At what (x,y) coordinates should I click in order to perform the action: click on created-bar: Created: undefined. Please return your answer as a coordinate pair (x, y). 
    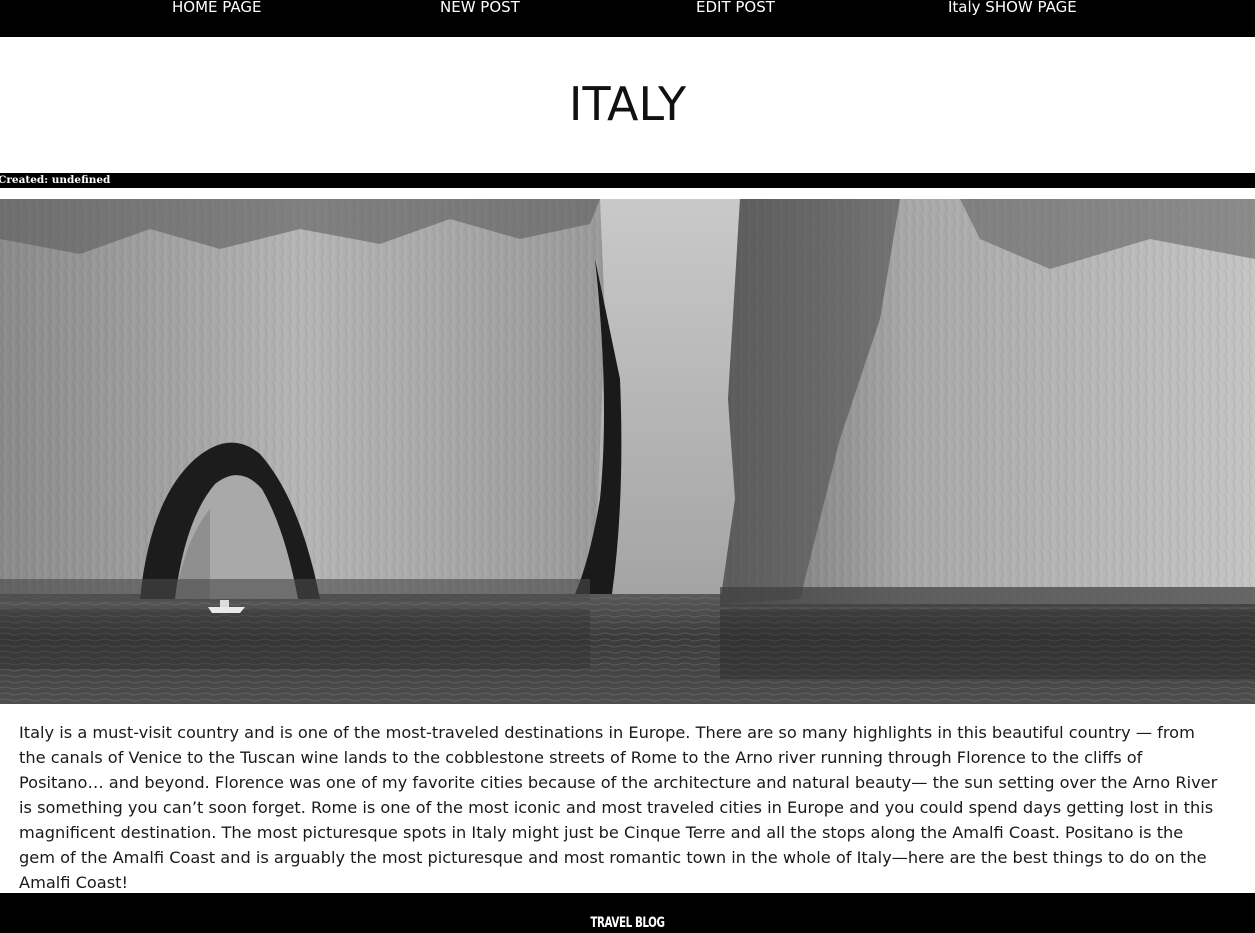
    Looking at the image, I should click on (627, 180).